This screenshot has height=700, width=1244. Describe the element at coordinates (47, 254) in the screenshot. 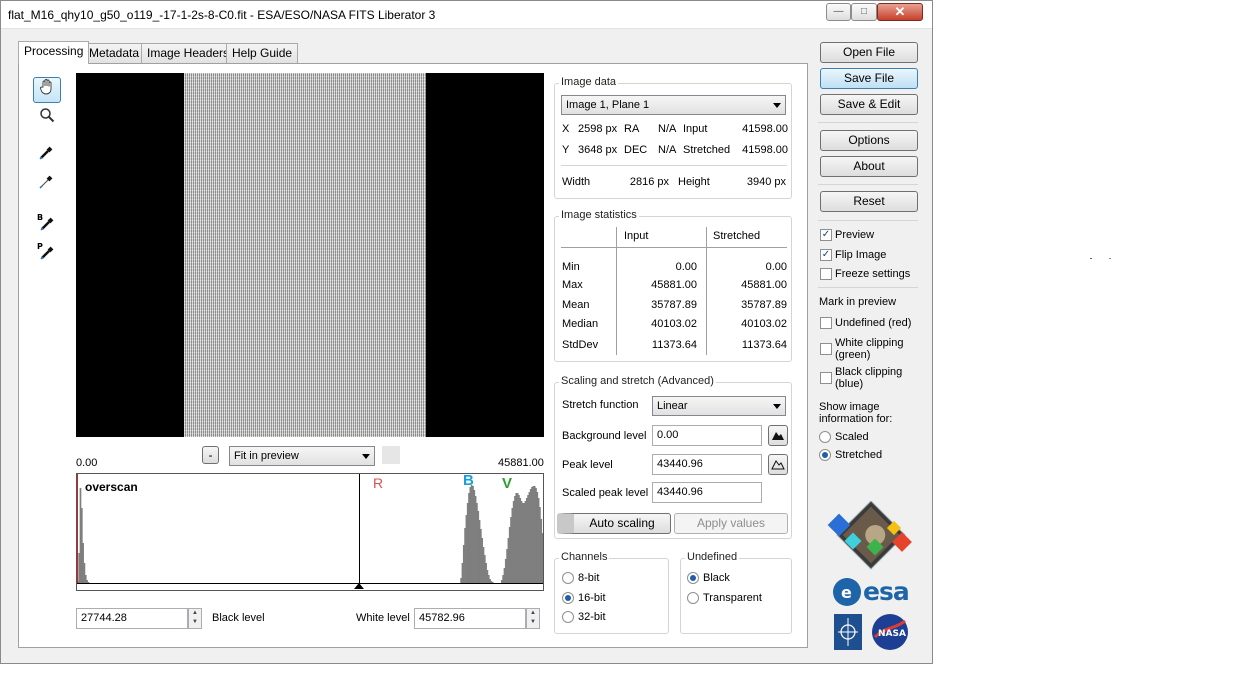

I see `pick-peak-icon: P` at that location.